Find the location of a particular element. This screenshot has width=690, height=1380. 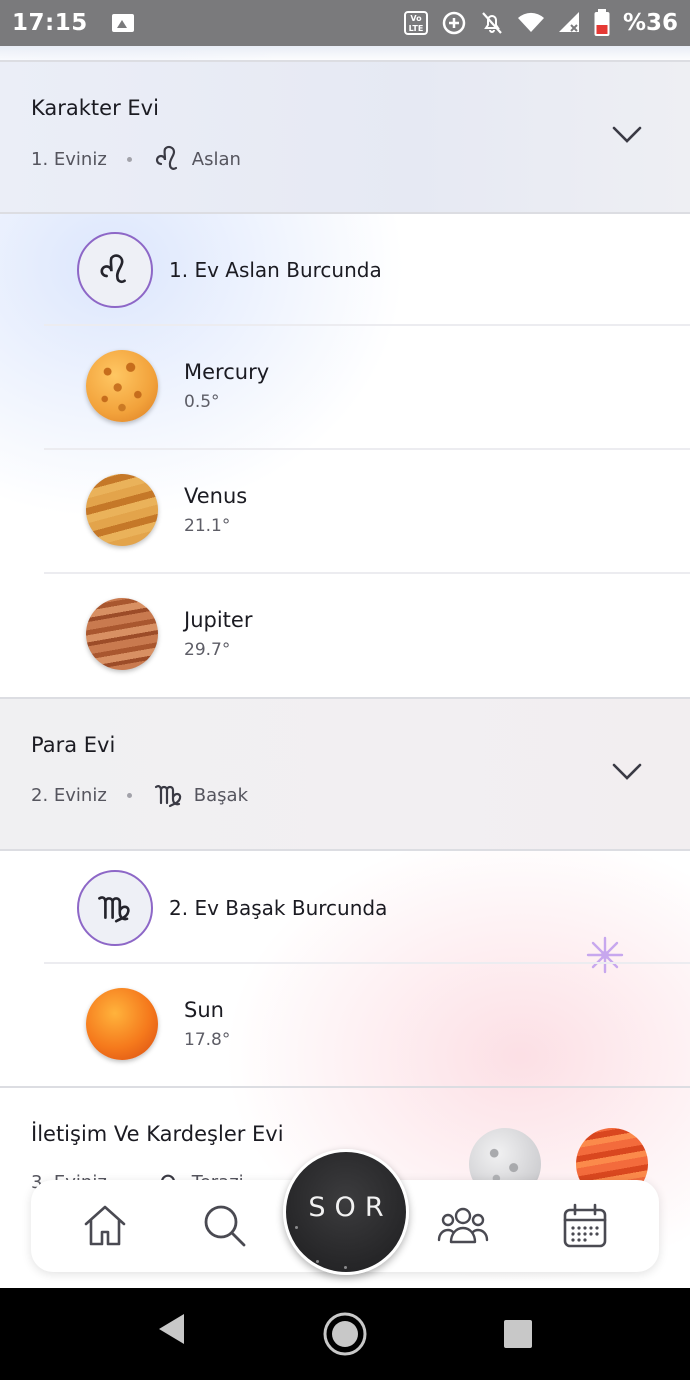

sor-label: SOR is located at coordinates (350, 1207).